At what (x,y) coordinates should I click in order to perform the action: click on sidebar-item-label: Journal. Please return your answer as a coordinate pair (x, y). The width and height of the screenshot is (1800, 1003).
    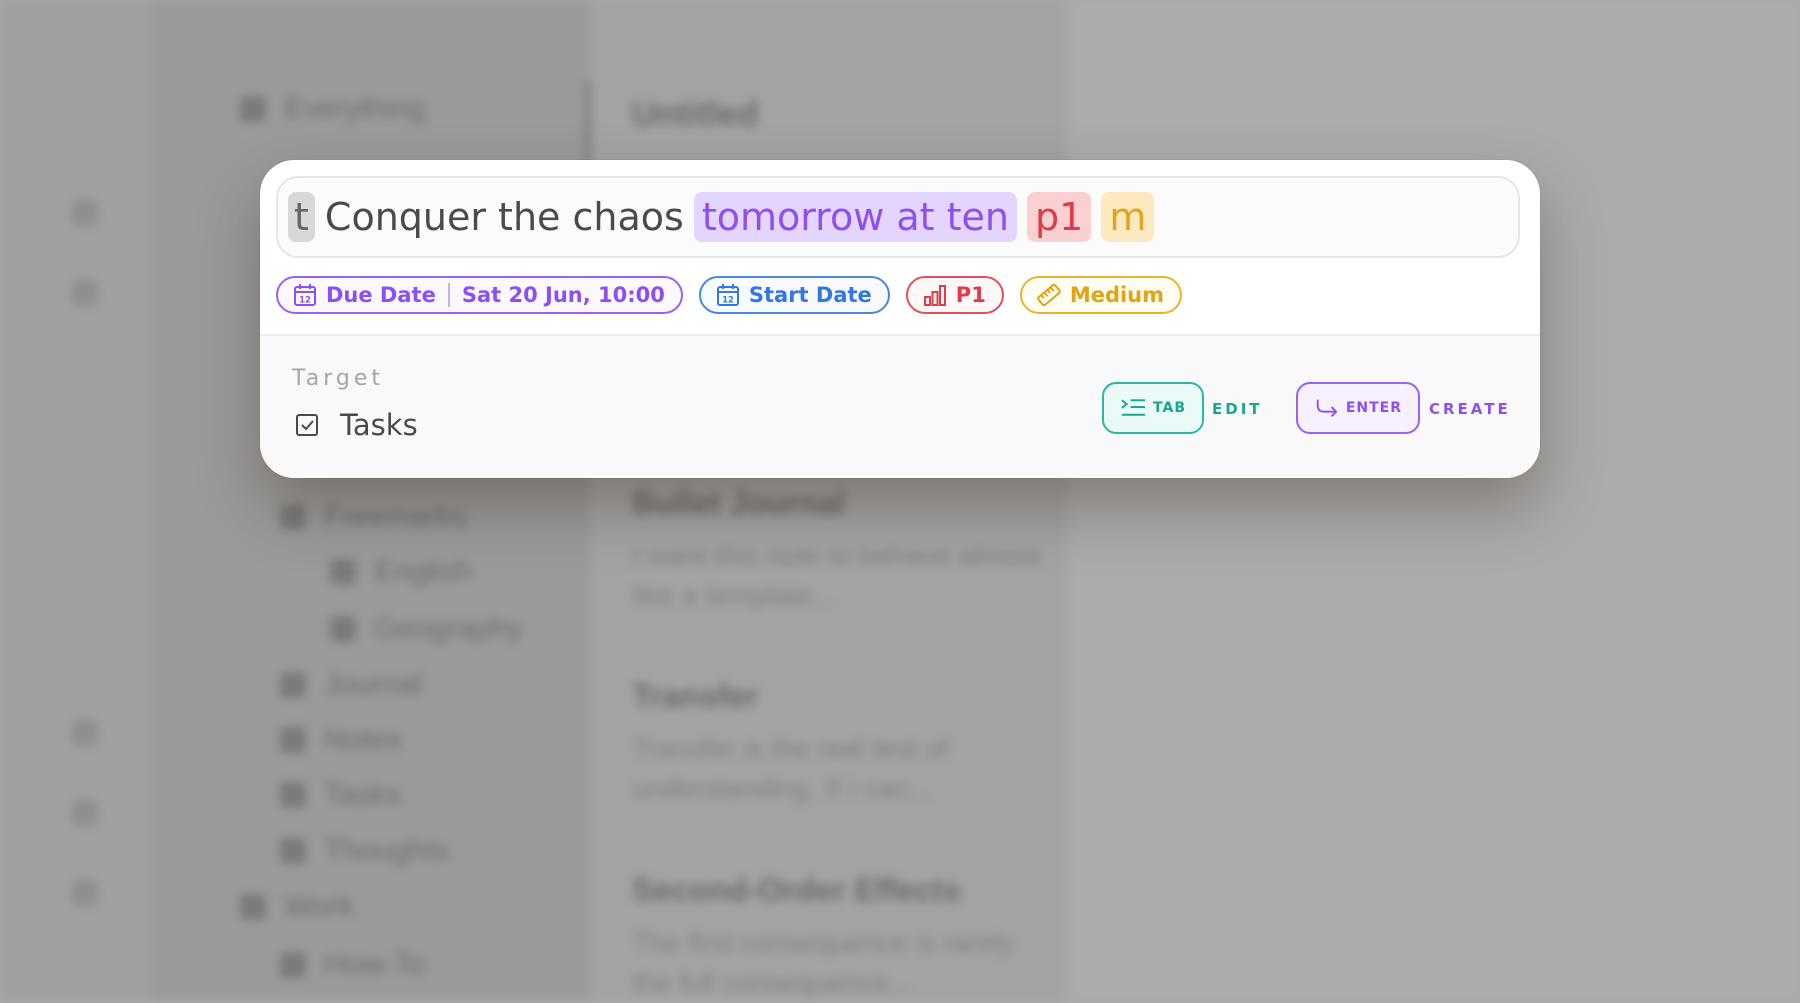
    Looking at the image, I should click on (373, 684).